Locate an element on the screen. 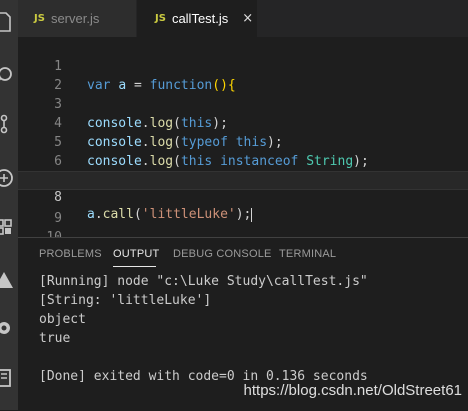 The height and width of the screenshot is (411, 468). code-line-active: 8 a.call('littleLuke'); is located at coordinates (243, 196).